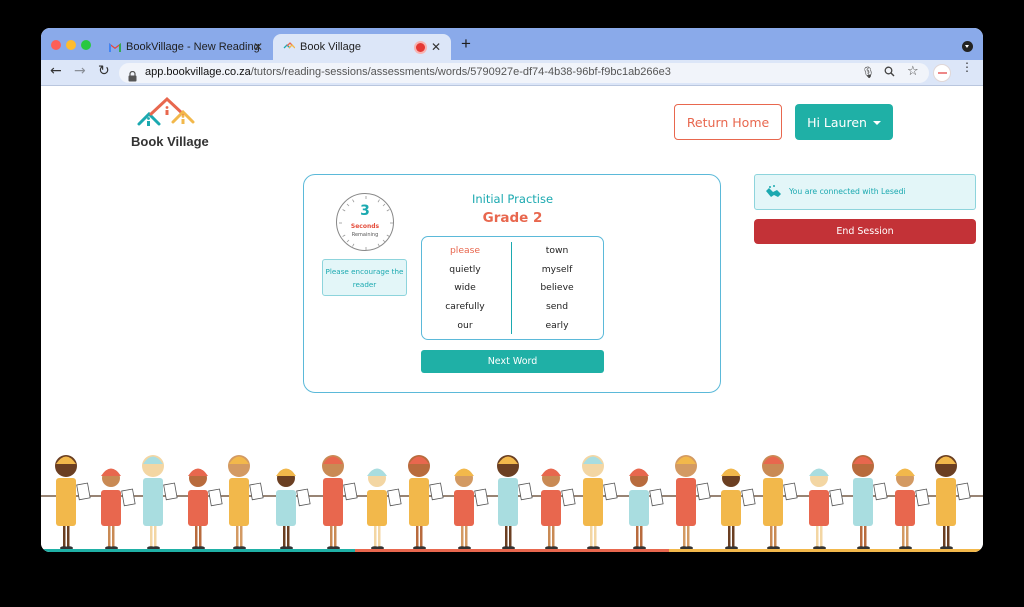 Image resolution: width=1024 pixels, height=607 pixels. I want to click on connected-handshake-icon, so click(774, 193).